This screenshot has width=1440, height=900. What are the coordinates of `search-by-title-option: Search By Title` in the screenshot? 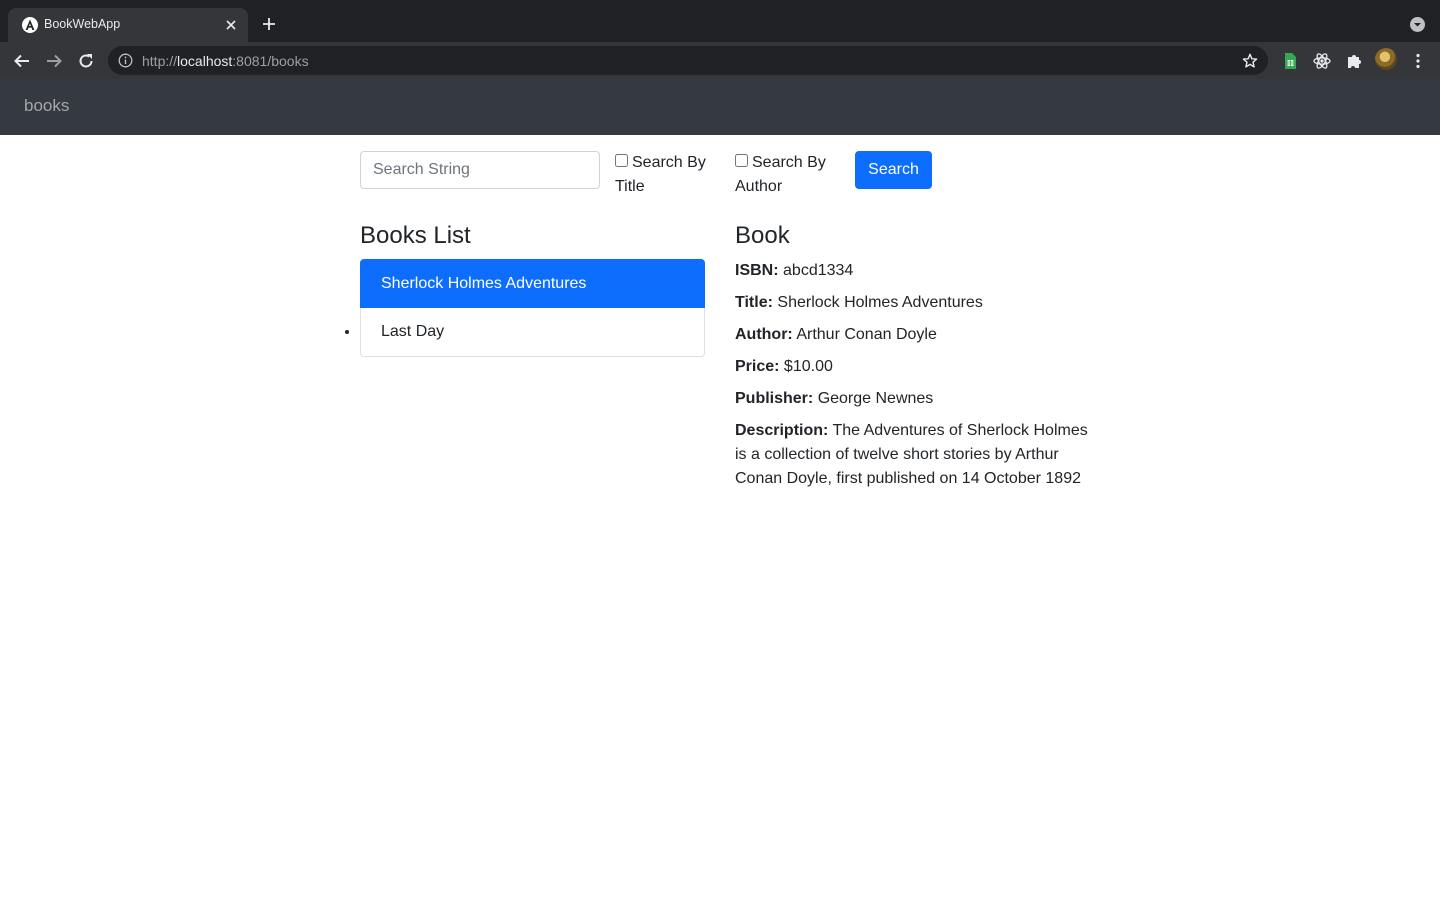 It's located at (665, 175).